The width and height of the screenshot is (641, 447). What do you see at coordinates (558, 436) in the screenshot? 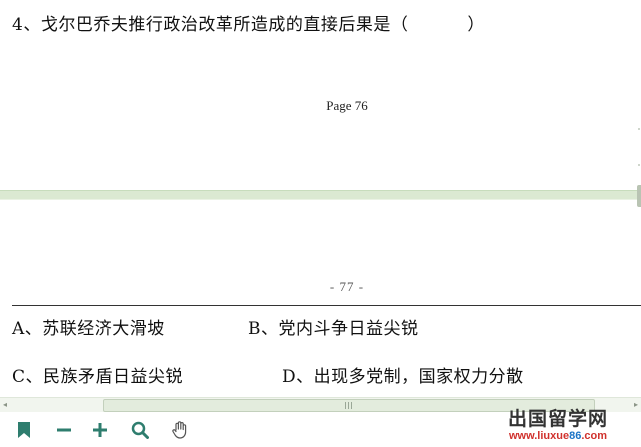
I see `watermark-url: www.liuxue86.com` at bounding box center [558, 436].